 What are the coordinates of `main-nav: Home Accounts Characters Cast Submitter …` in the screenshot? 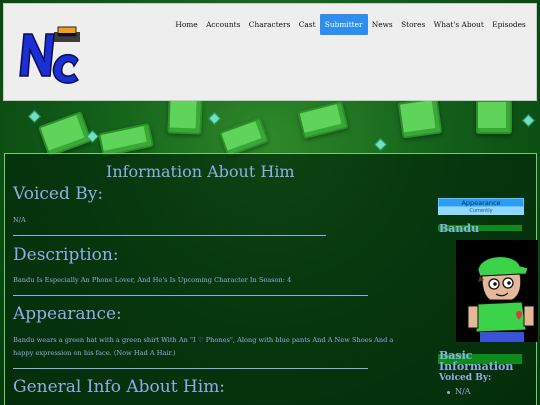 It's located at (350, 24).